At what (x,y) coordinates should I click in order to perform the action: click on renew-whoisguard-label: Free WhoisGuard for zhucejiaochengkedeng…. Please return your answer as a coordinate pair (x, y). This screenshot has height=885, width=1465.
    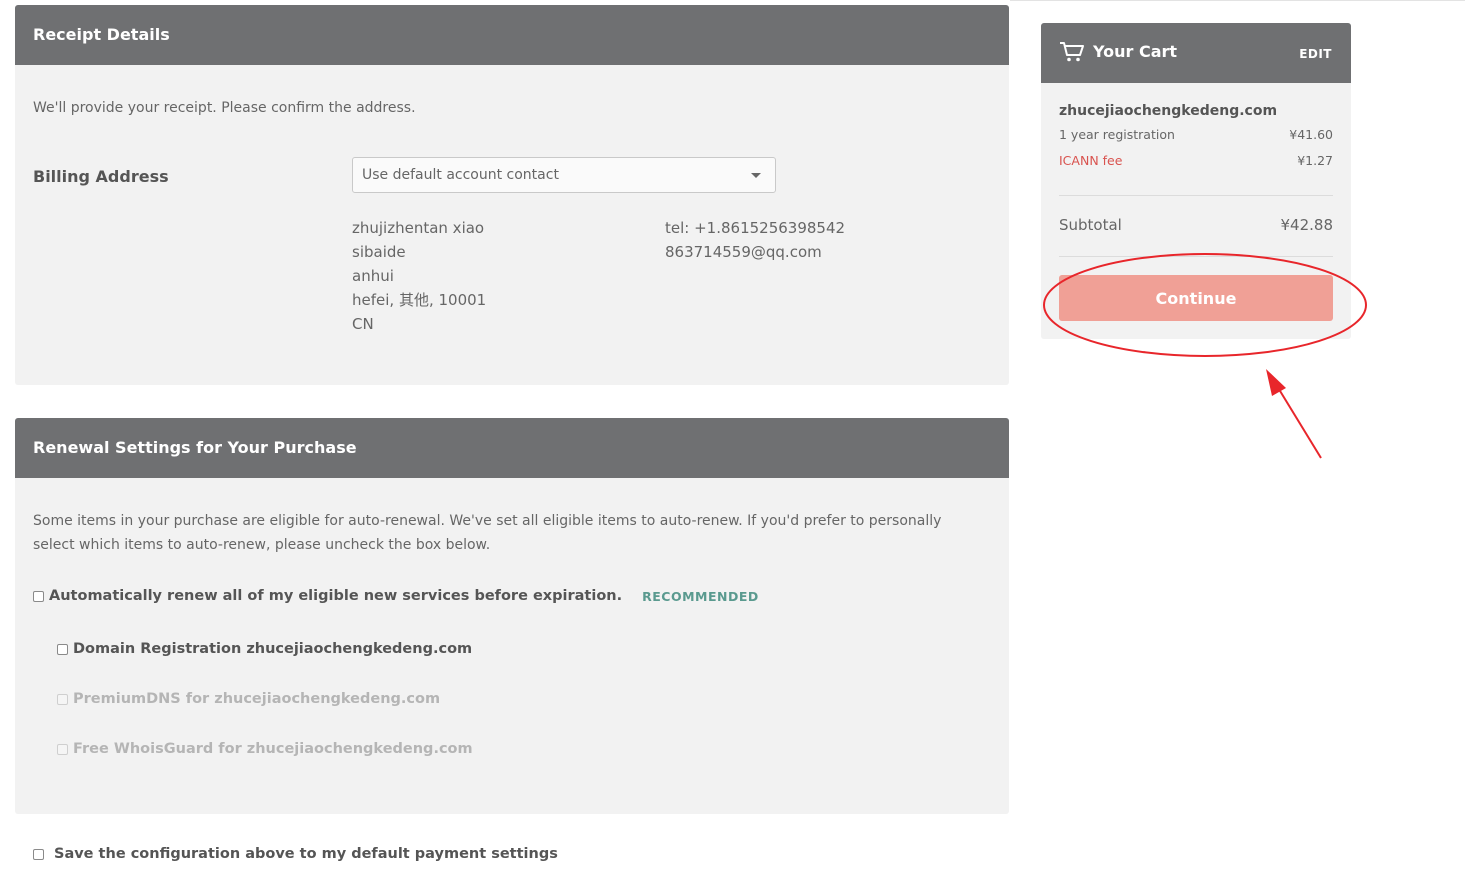
    Looking at the image, I should click on (273, 749).